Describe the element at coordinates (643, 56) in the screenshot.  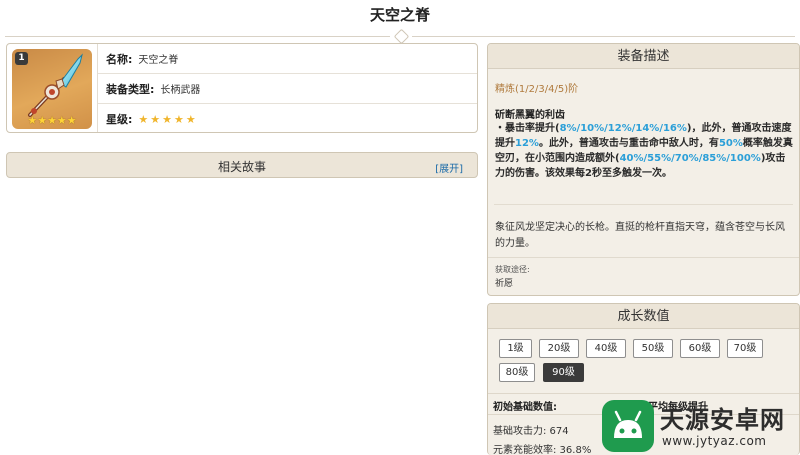
I see `description-title: 装备描述` at that location.